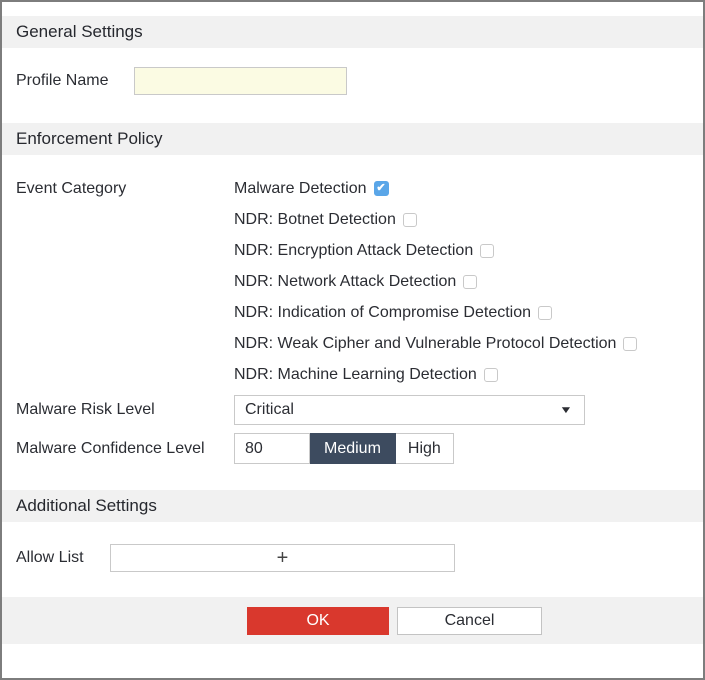 Image resolution: width=705 pixels, height=680 pixels. Describe the element at coordinates (352, 139) in the screenshot. I see `section-header-enforcement: Enforcement Policy` at that location.